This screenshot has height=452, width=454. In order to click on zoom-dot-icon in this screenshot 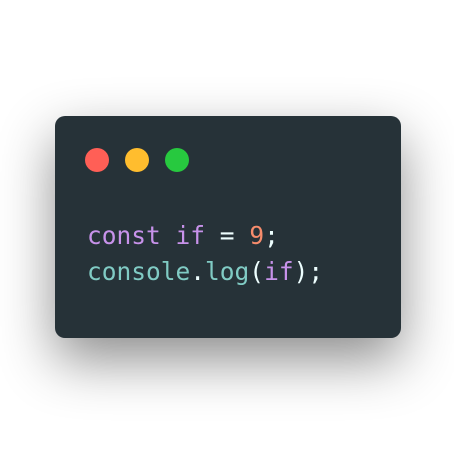, I will do `click(177, 160)`.